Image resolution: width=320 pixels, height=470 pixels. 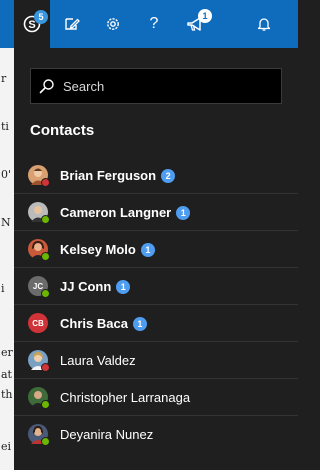 What do you see at coordinates (39, 287) in the screenshot?
I see `avatar-initials: JC` at bounding box center [39, 287].